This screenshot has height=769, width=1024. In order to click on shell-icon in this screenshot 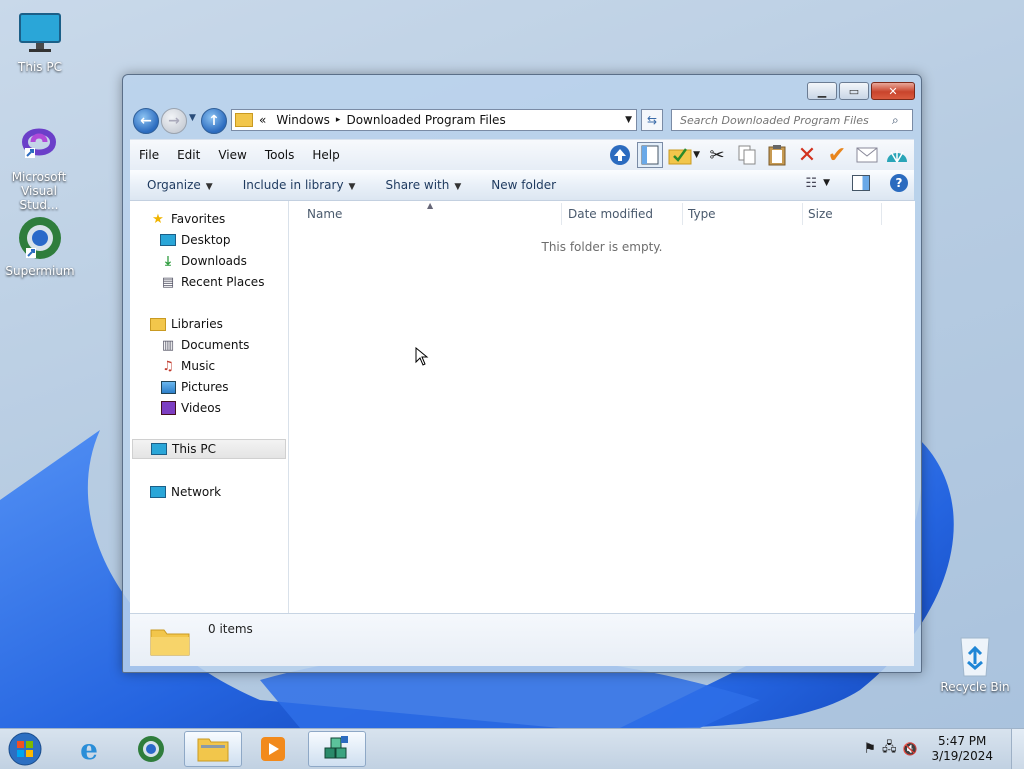, I will do `click(897, 155)`.